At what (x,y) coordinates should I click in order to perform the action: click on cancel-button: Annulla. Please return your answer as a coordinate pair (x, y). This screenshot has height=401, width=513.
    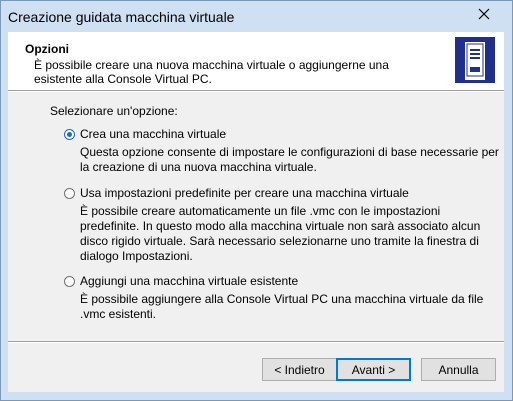
    Looking at the image, I should click on (458, 369).